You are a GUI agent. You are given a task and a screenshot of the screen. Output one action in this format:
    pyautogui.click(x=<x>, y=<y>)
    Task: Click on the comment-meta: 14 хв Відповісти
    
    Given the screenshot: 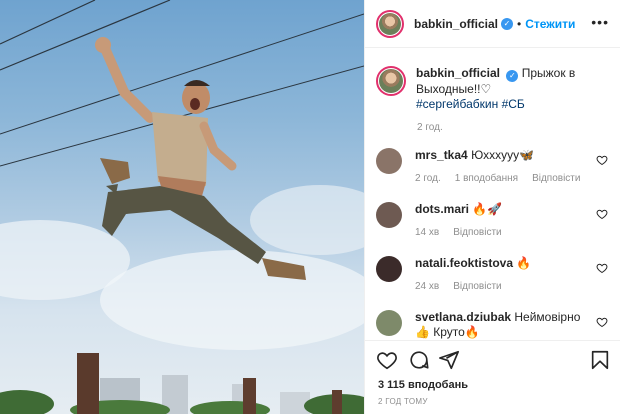 What is the action you would take?
    pyautogui.click(x=502, y=232)
    